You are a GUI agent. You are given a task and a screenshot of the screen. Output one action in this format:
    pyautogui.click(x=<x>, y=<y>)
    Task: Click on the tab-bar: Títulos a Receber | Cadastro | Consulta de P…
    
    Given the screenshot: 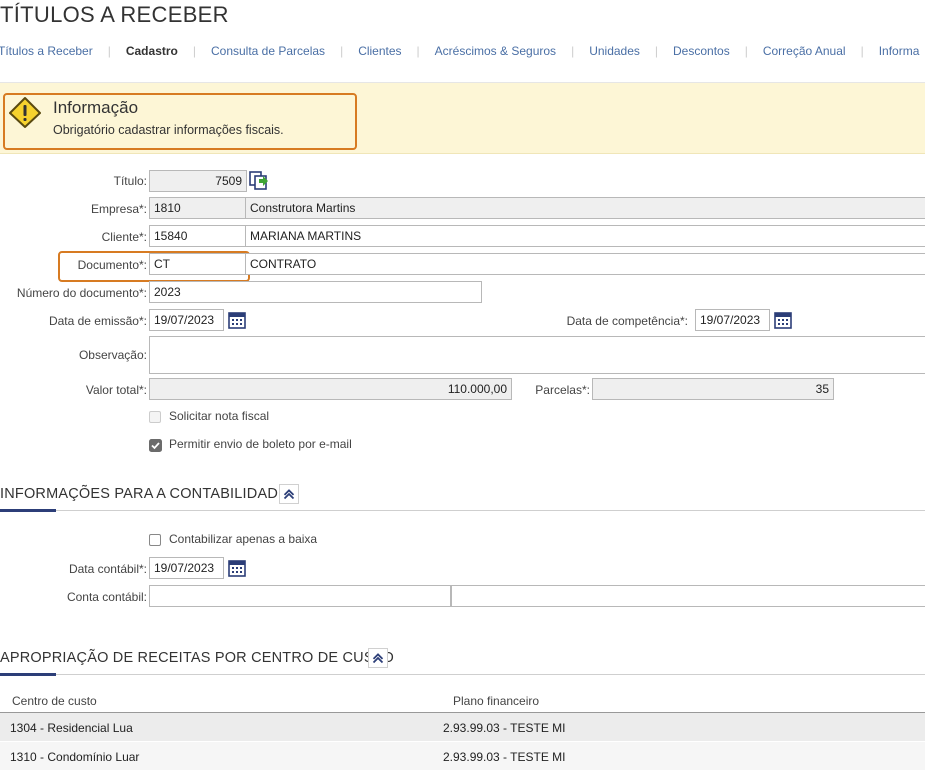 What is the action you would take?
    pyautogui.click(x=459, y=53)
    